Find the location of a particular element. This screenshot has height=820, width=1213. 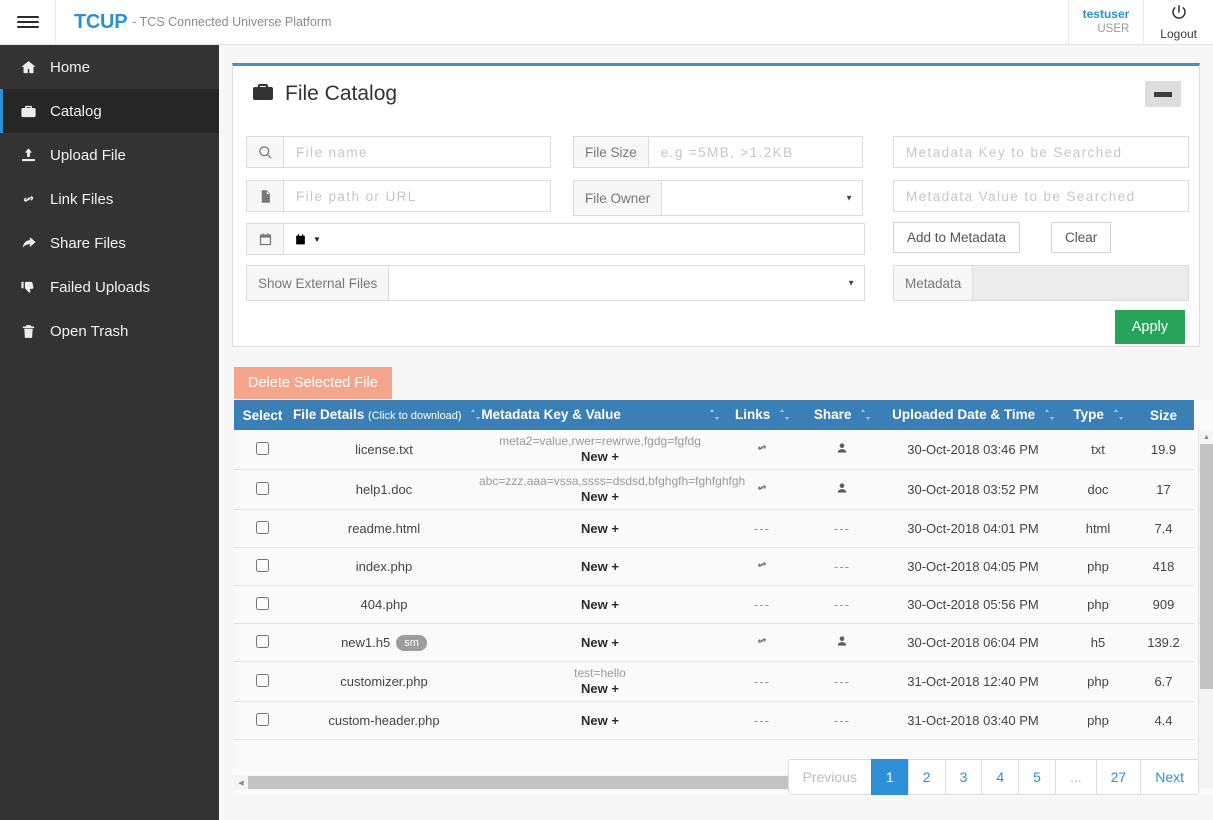

file-path-input is located at coordinates (417, 196).